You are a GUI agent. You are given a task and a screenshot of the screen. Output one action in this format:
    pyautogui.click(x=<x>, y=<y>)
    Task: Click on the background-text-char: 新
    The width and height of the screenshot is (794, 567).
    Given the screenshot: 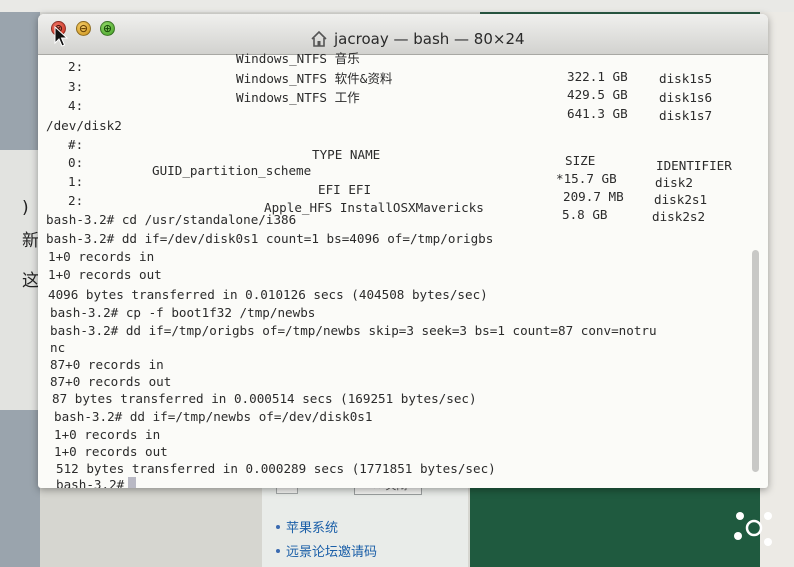 What is the action you would take?
    pyautogui.click(x=30, y=241)
    